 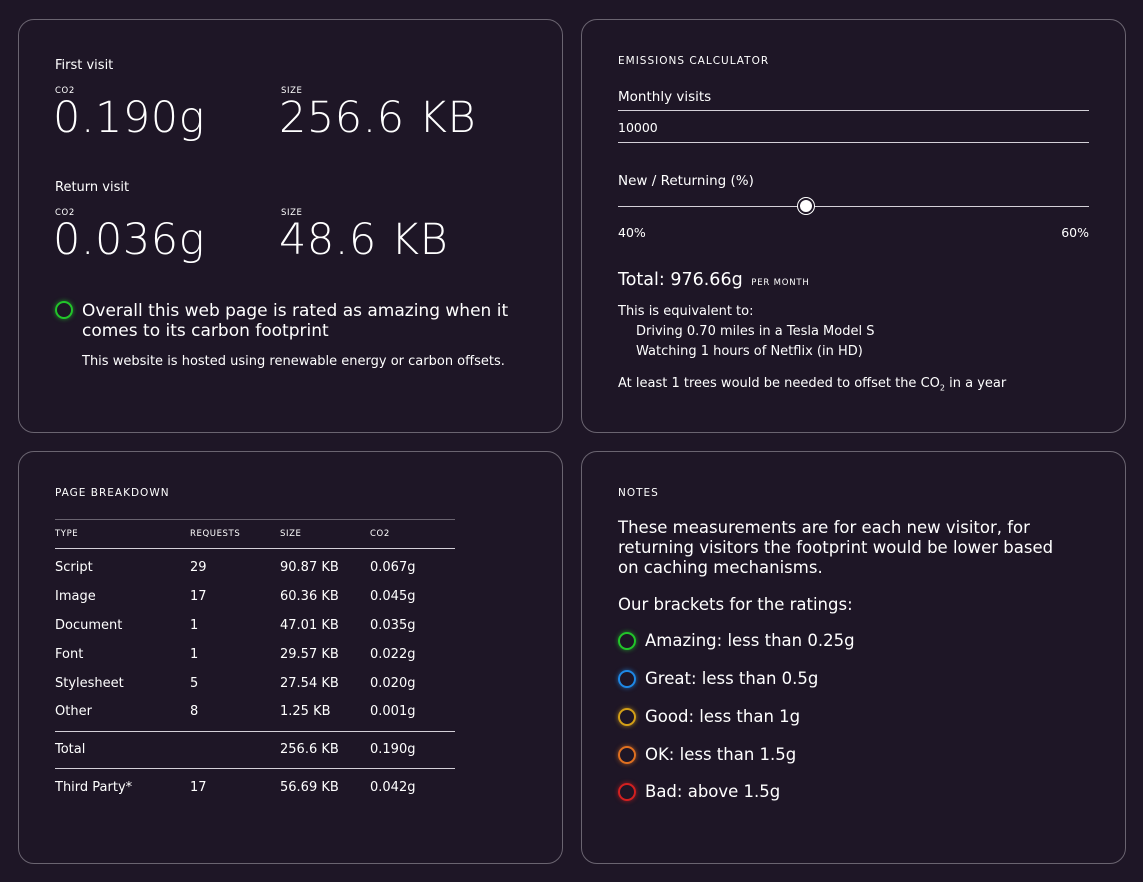 I want to click on cell-type: Script, so click(x=74, y=567).